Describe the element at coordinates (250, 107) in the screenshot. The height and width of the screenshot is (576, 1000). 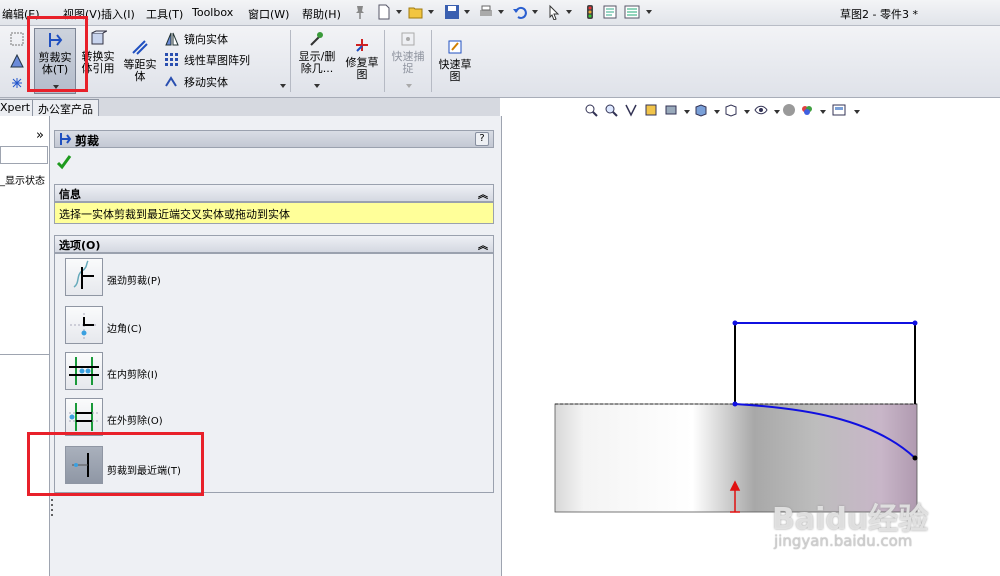
I see `command-manager-tabs: Xpert 办公室产品` at that location.